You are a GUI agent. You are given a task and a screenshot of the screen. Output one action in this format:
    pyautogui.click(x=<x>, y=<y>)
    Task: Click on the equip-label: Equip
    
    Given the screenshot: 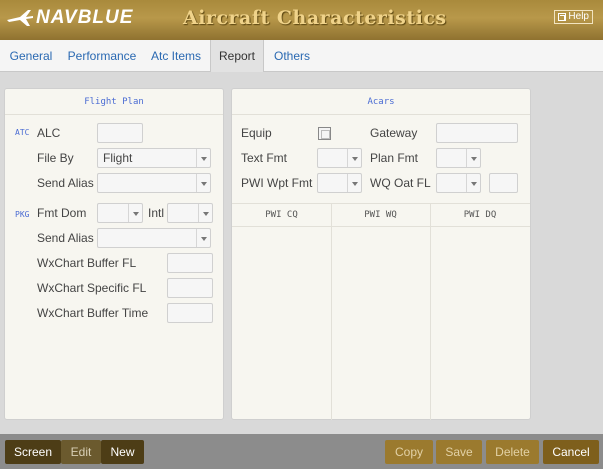 What is the action you would take?
    pyautogui.click(x=256, y=133)
    